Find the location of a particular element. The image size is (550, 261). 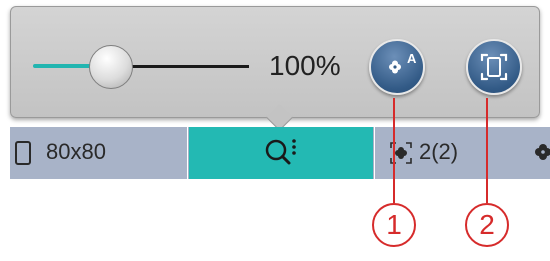

zoom-options-icon is located at coordinates (280, 152).